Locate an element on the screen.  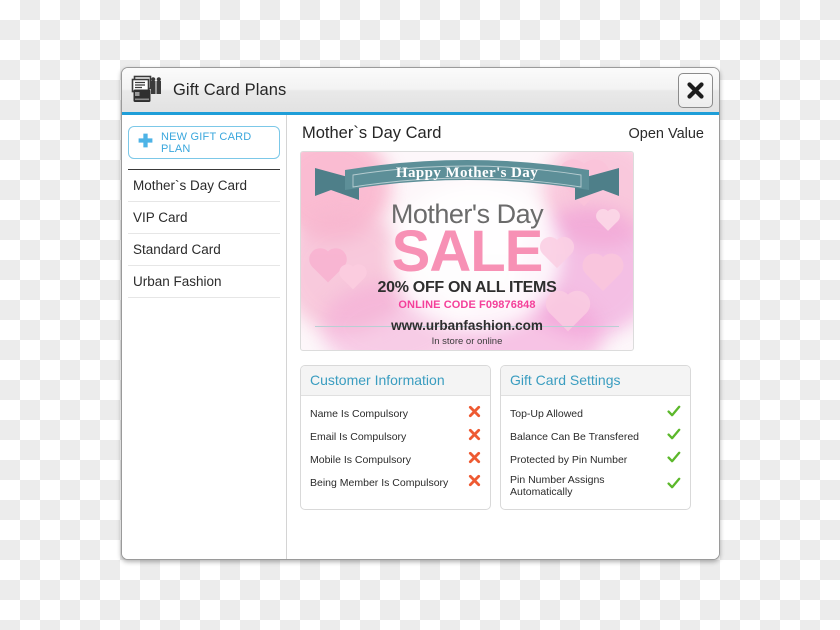
setting-label: Balance Can Be Transfered is located at coordinates (574, 436).